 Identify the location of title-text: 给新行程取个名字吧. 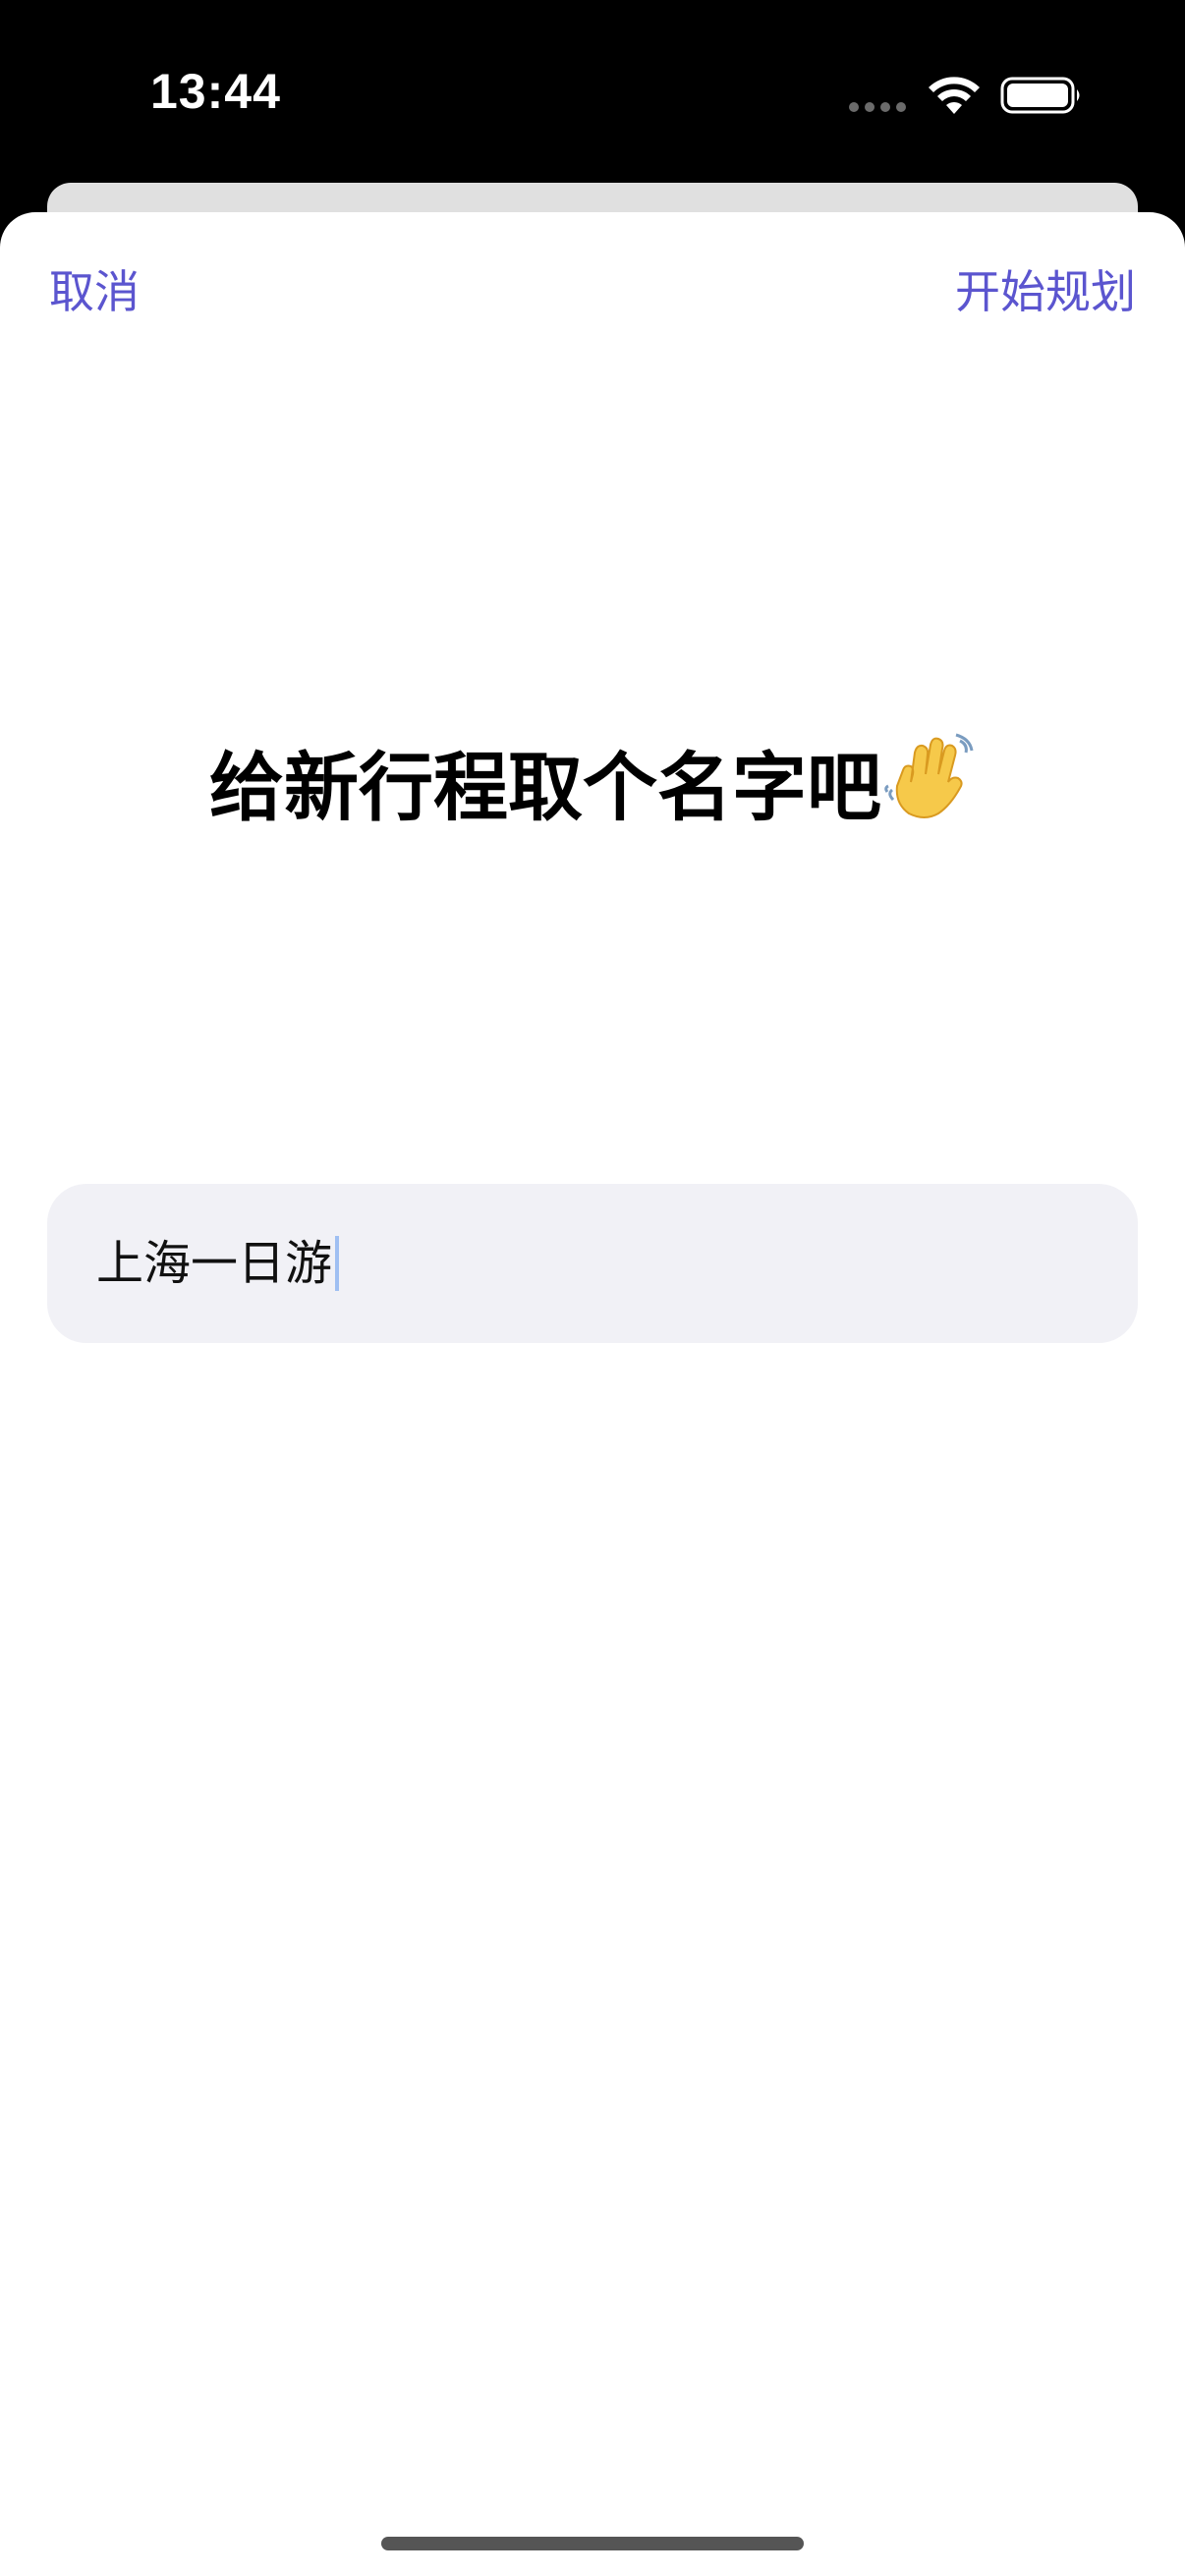
(545, 787).